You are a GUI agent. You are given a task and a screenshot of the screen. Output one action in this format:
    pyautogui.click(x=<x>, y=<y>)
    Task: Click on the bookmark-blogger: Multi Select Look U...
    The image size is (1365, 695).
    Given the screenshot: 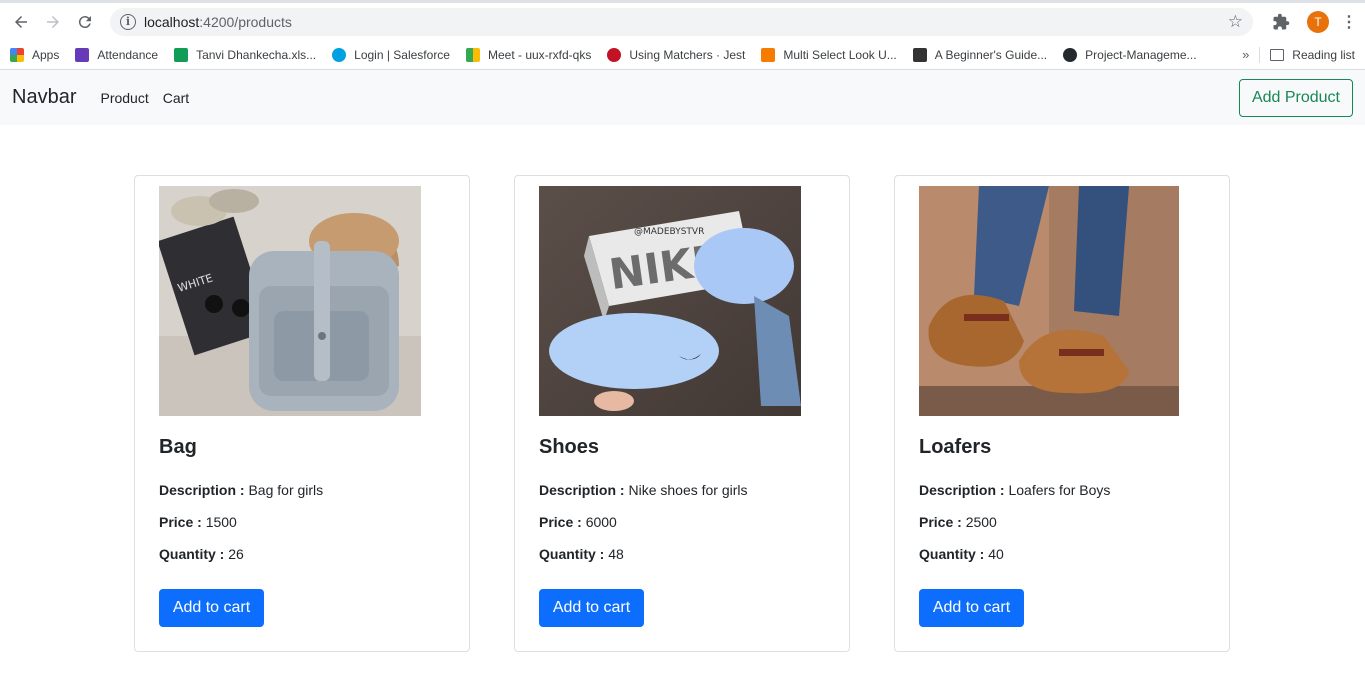 What is the action you would take?
    pyautogui.click(x=829, y=54)
    